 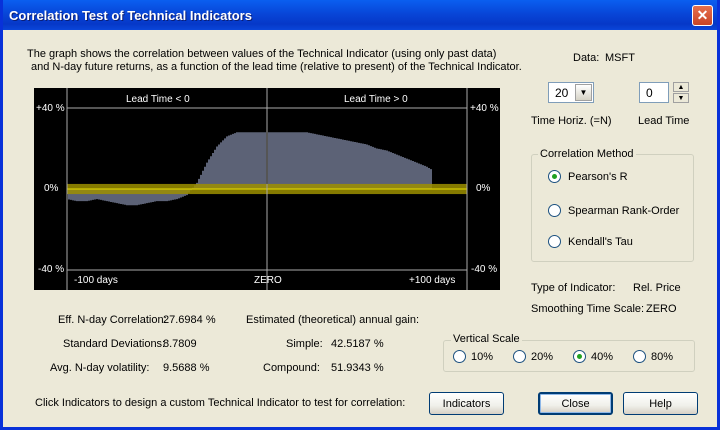 What do you see at coordinates (357, 368) in the screenshot?
I see `compound-gain-value: 51.9343 %` at bounding box center [357, 368].